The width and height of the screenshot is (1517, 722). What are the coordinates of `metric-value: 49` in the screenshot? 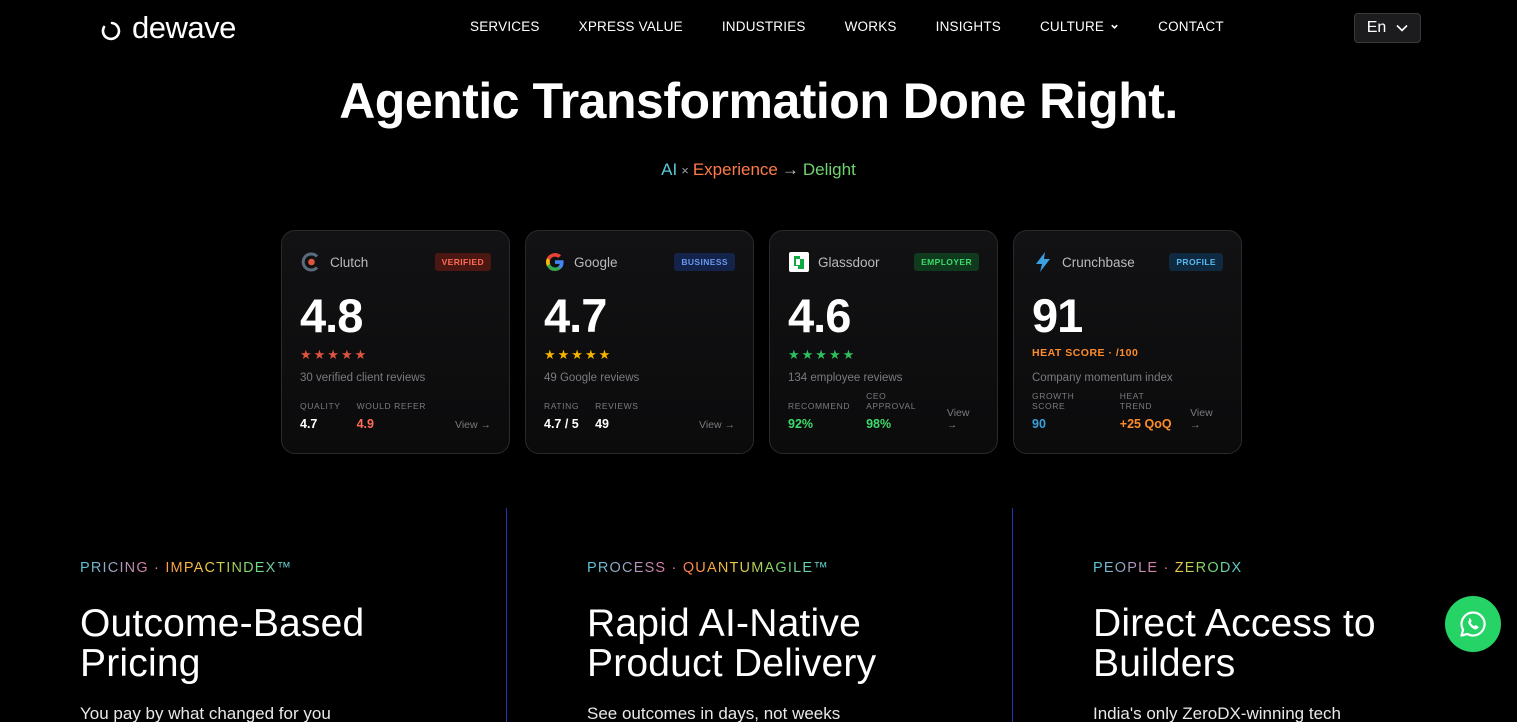 It's located at (602, 424).